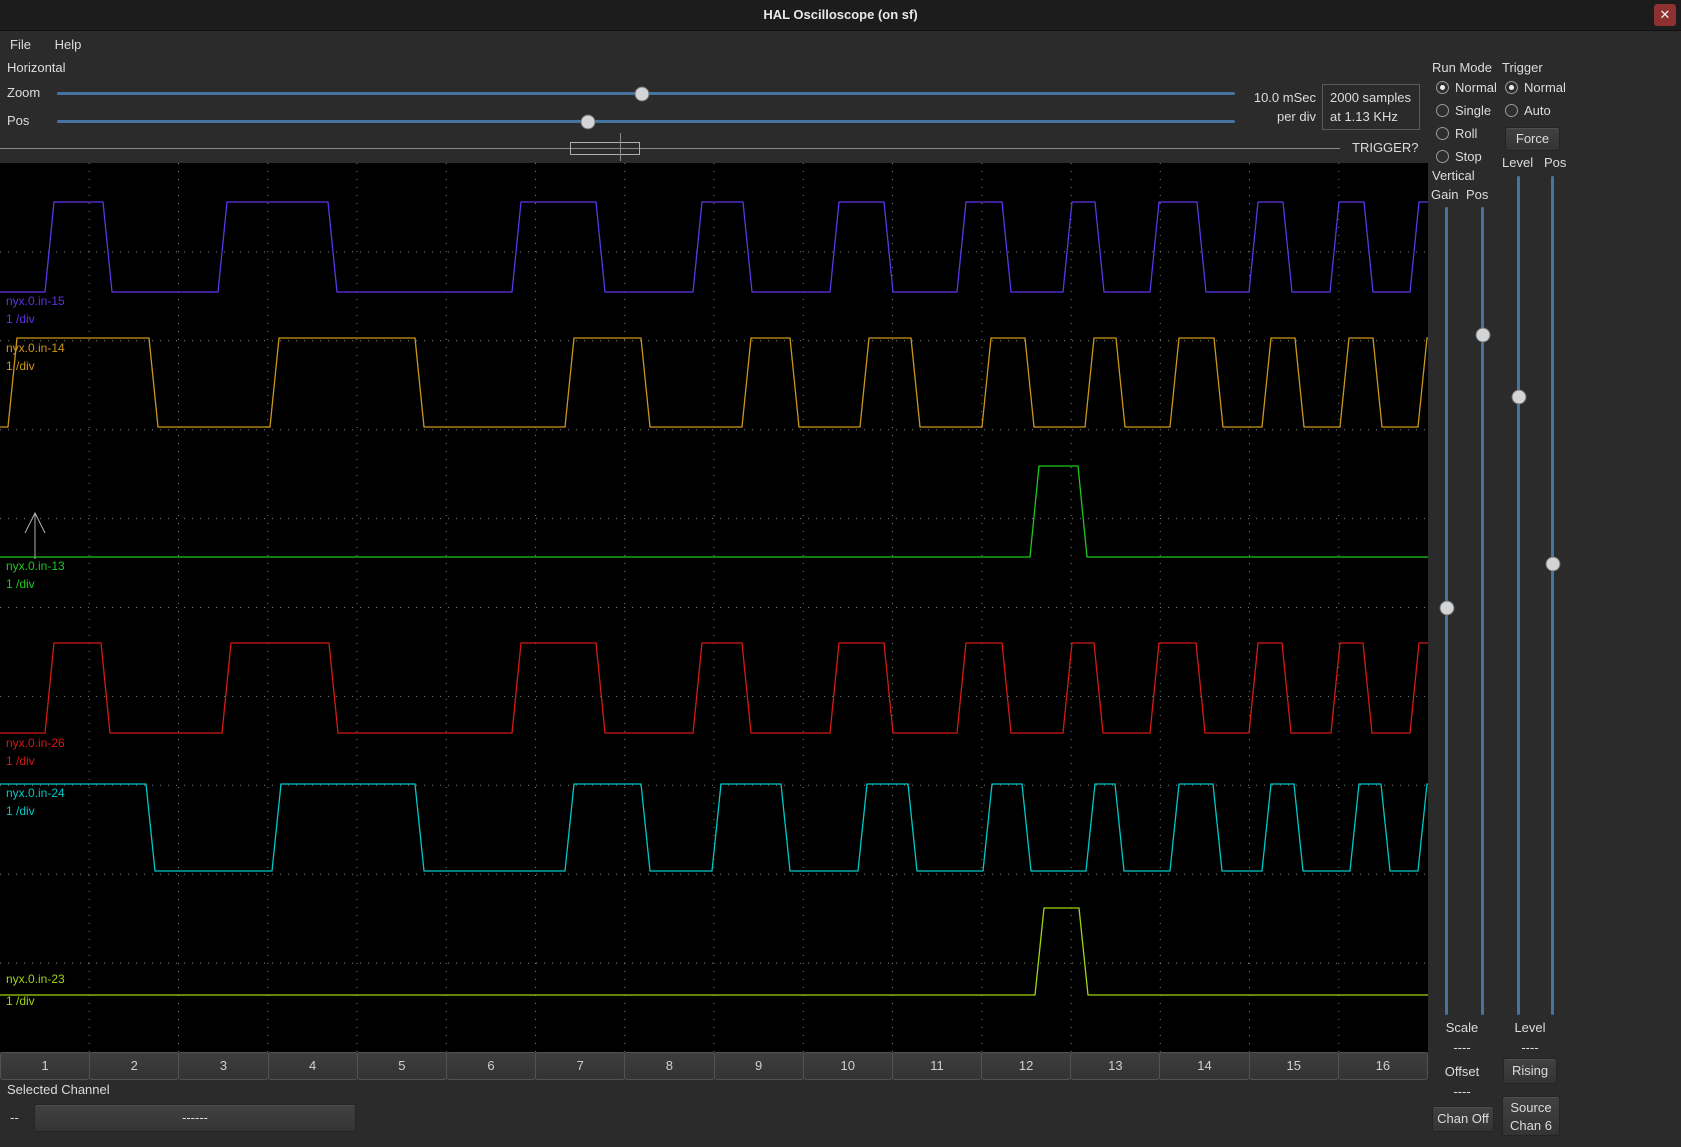 The image size is (1681, 1147). Describe the element at coordinates (45, 1066) in the screenshot. I see `channel-button-1: 1` at that location.